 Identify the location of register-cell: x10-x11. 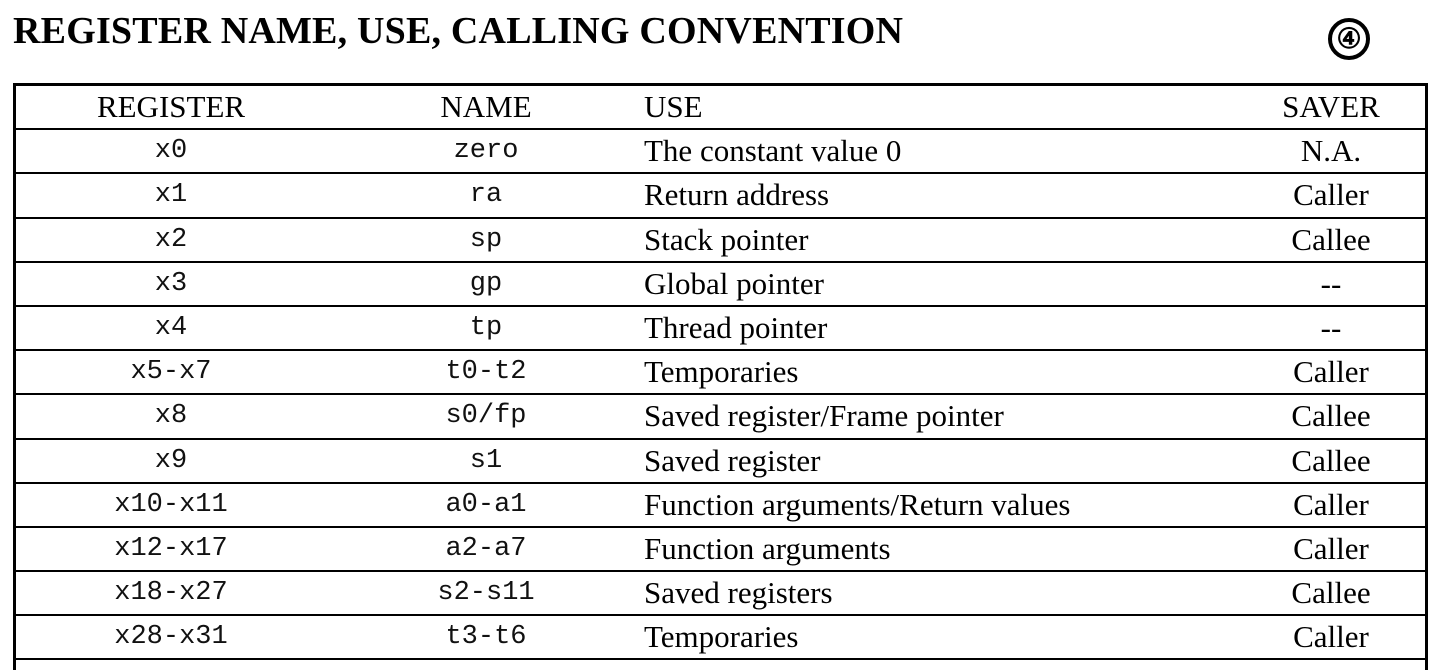
(171, 504).